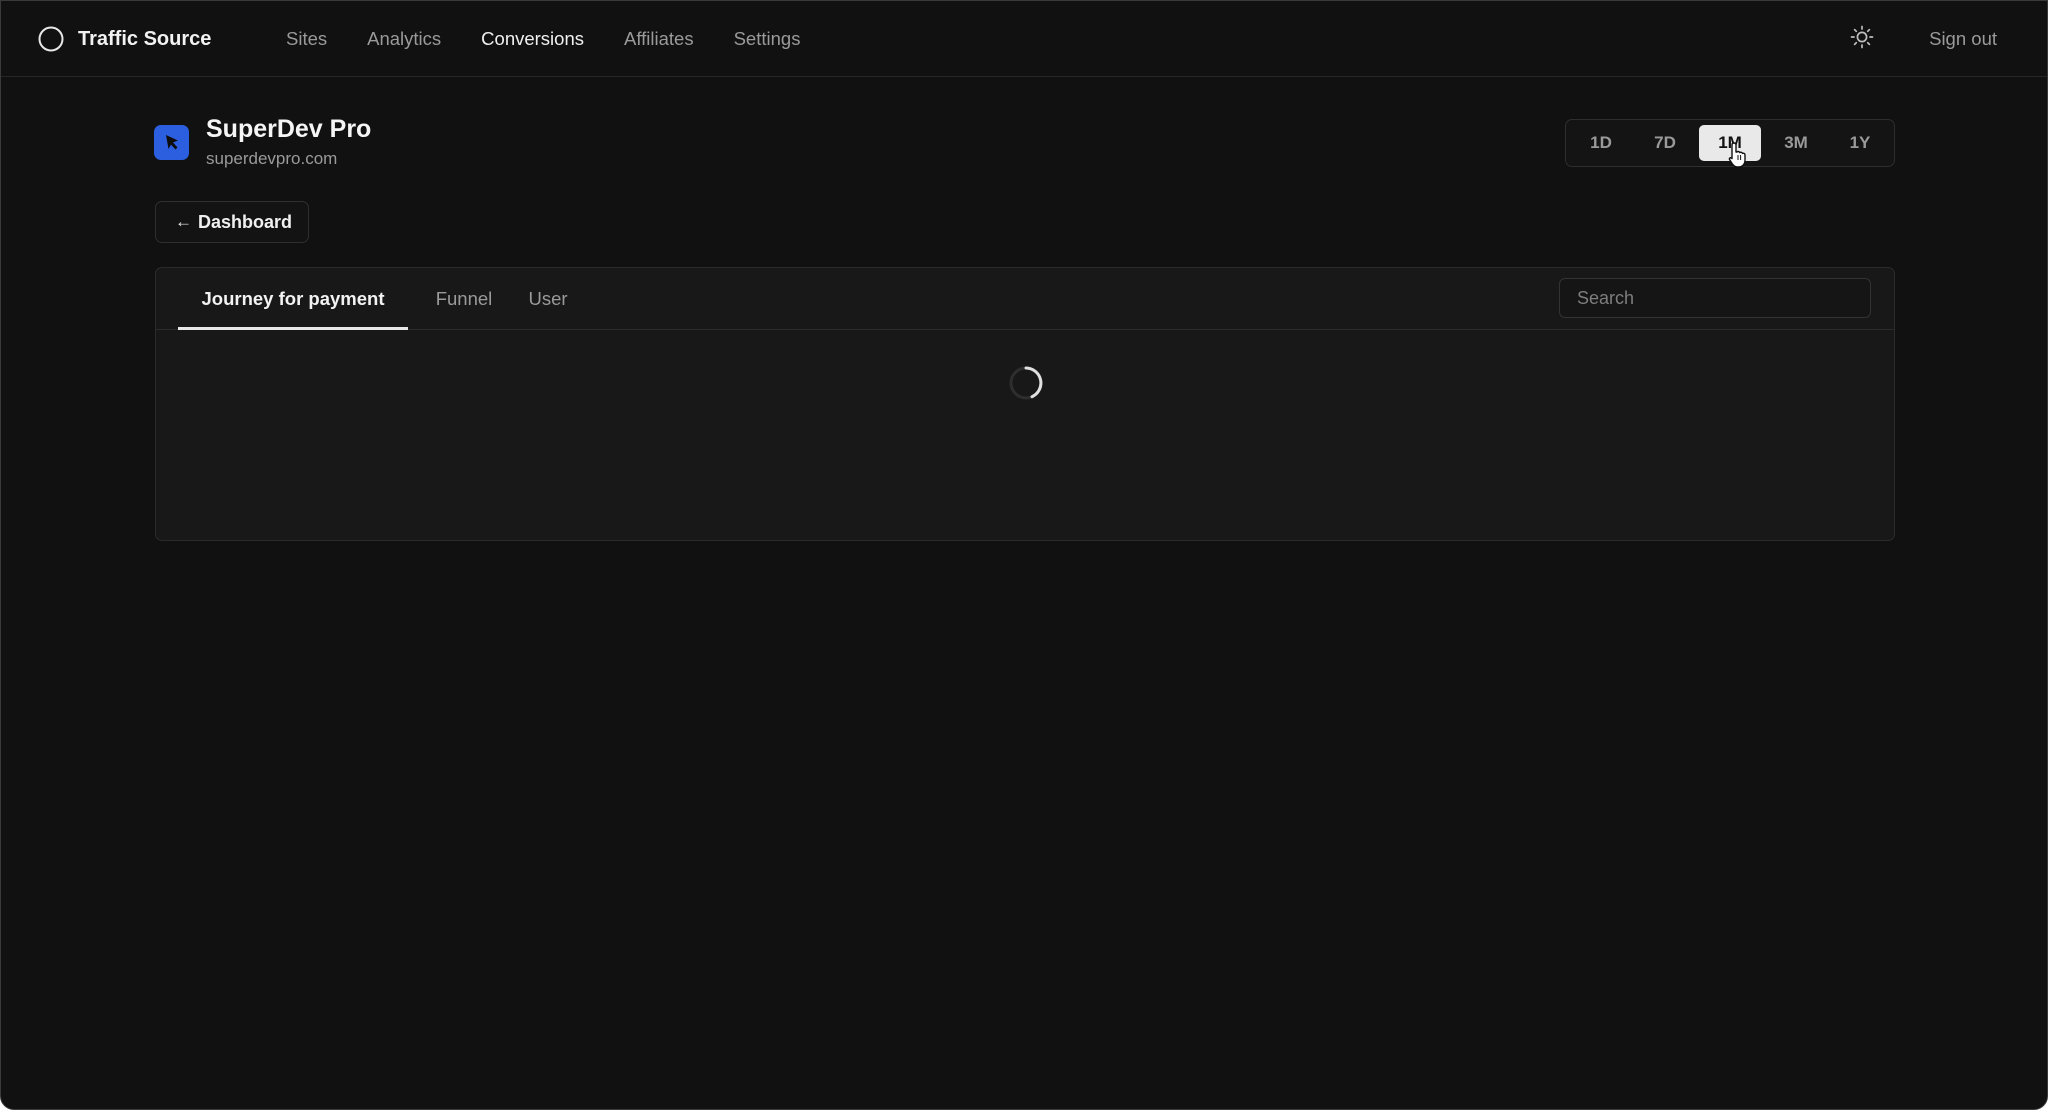 The height and width of the screenshot is (1110, 2048). Describe the element at coordinates (548, 299) in the screenshot. I see `tab-user: User` at that location.